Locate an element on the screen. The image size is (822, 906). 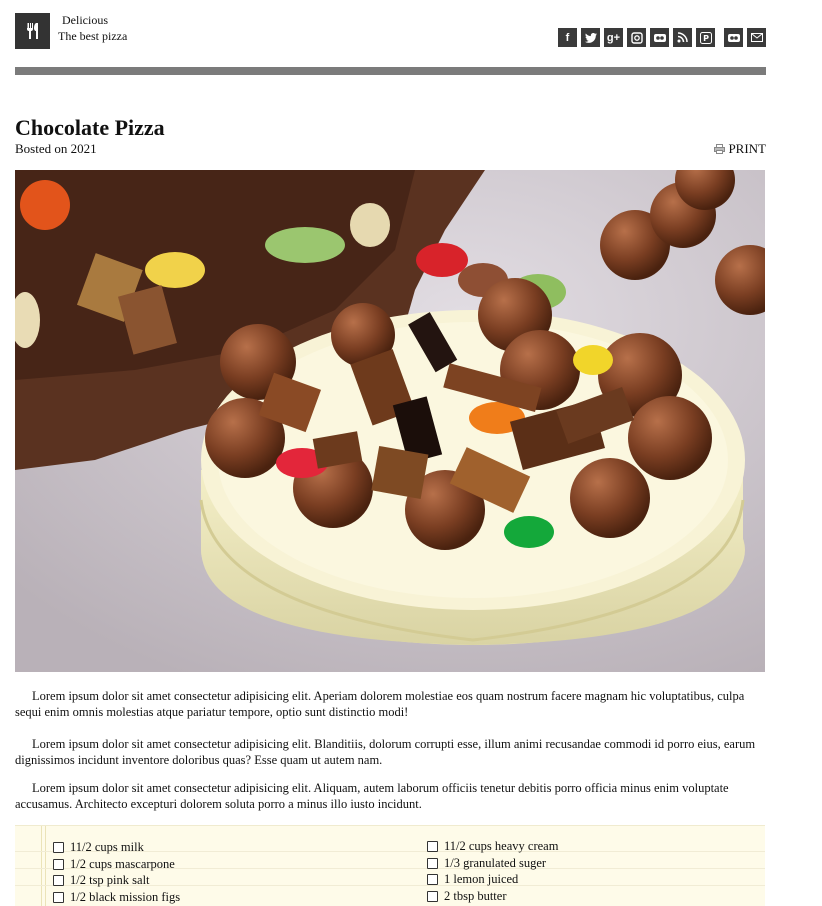
fork-knife-icon is located at coordinates (32, 31).